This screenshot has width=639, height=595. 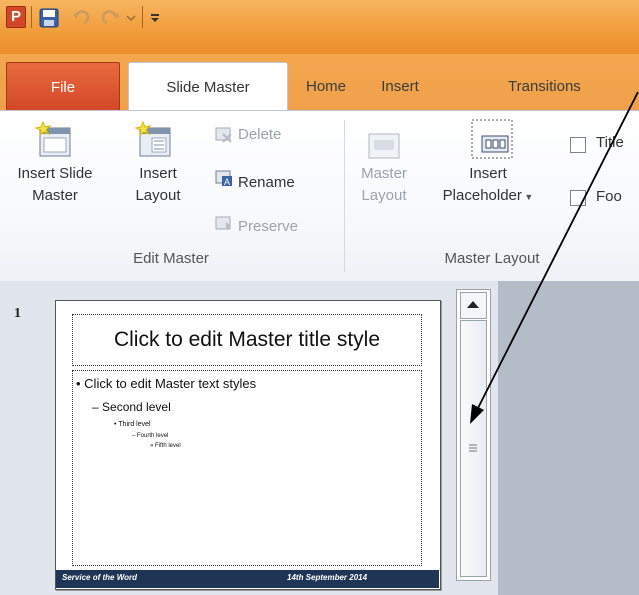 I want to click on text-level-5-label: Fifth level, so click(x=168, y=446).